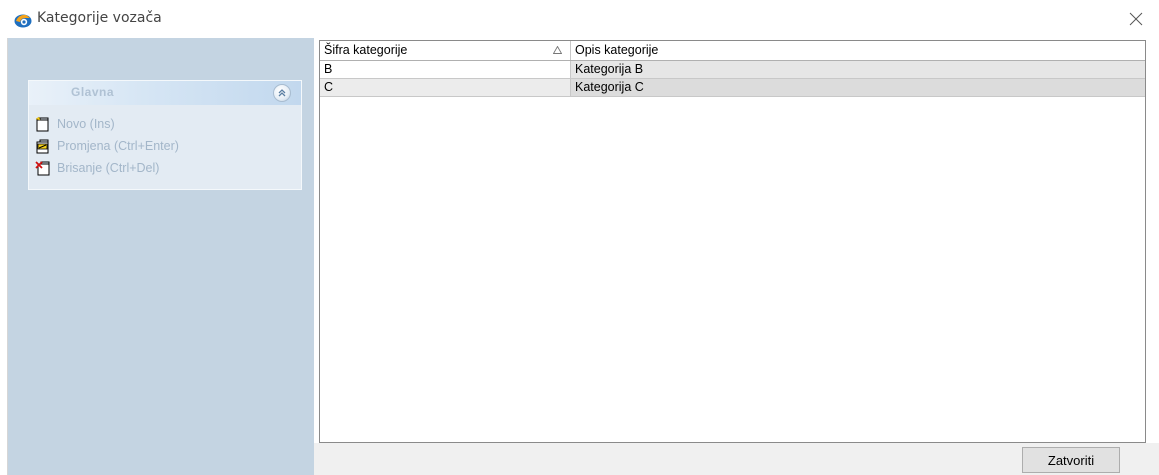 Image resolution: width=1159 pixels, height=475 pixels. What do you see at coordinates (165, 93) in the screenshot?
I see `task-group-header: Glavna` at bounding box center [165, 93].